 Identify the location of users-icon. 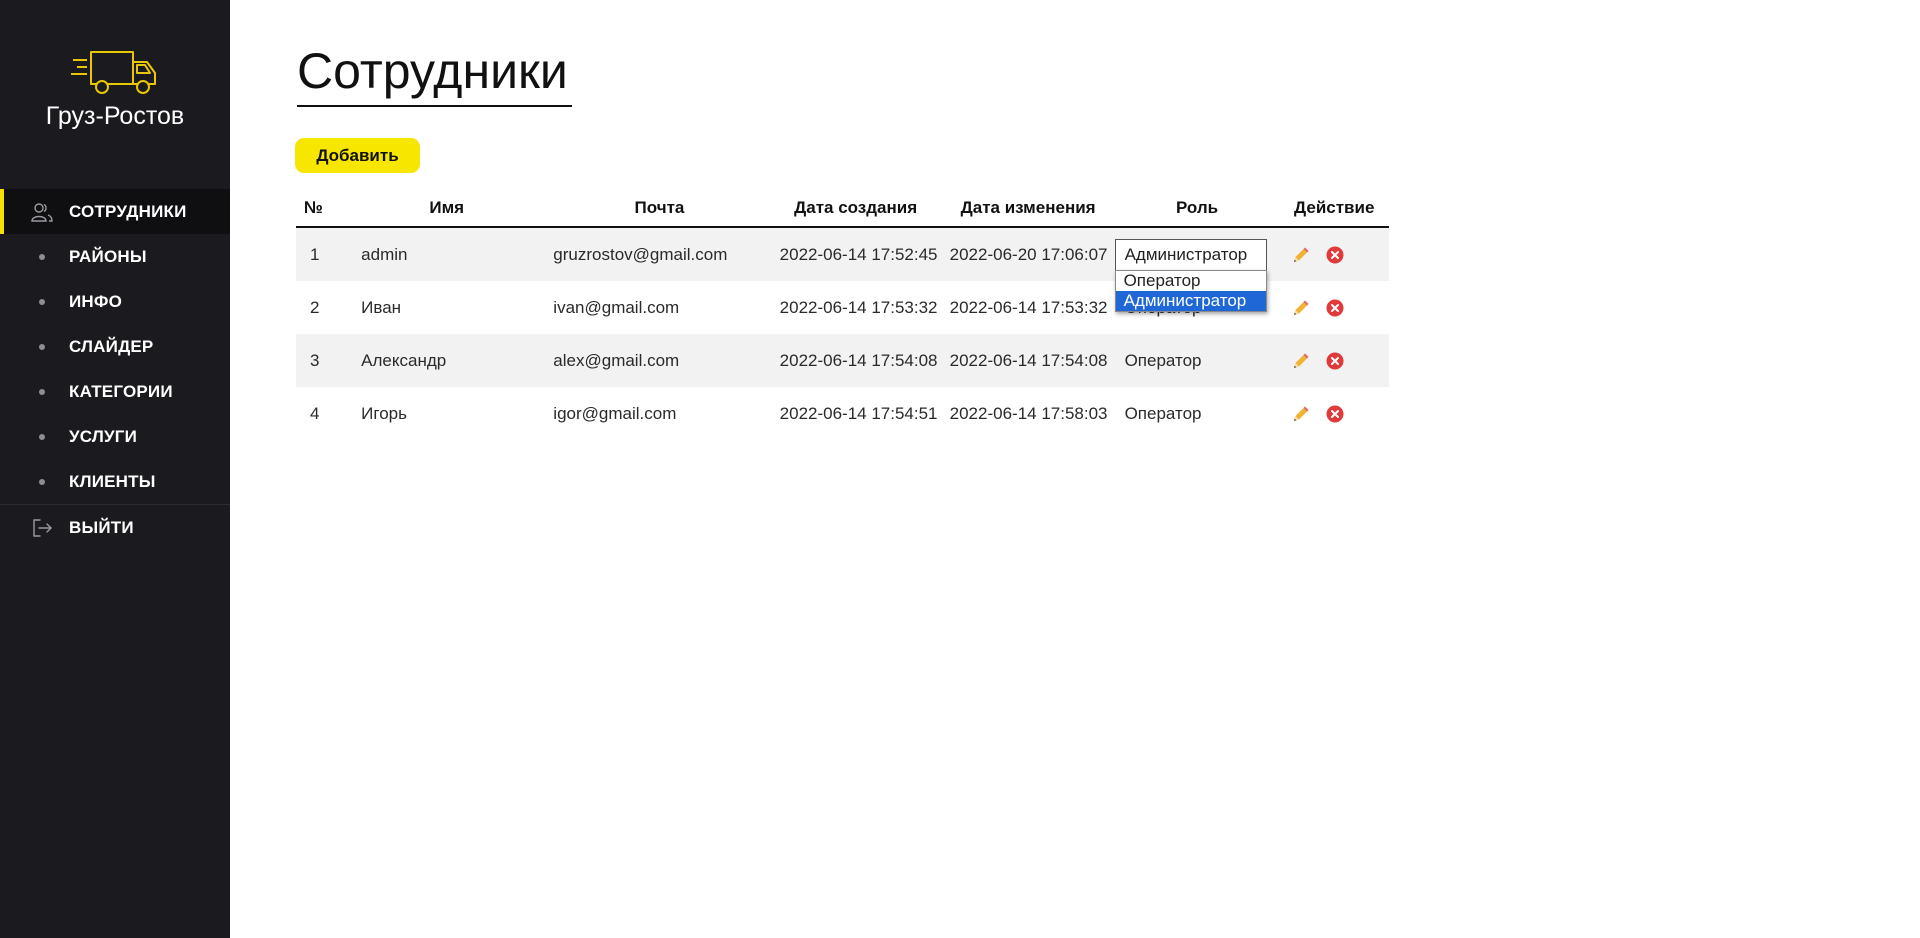
(42, 212).